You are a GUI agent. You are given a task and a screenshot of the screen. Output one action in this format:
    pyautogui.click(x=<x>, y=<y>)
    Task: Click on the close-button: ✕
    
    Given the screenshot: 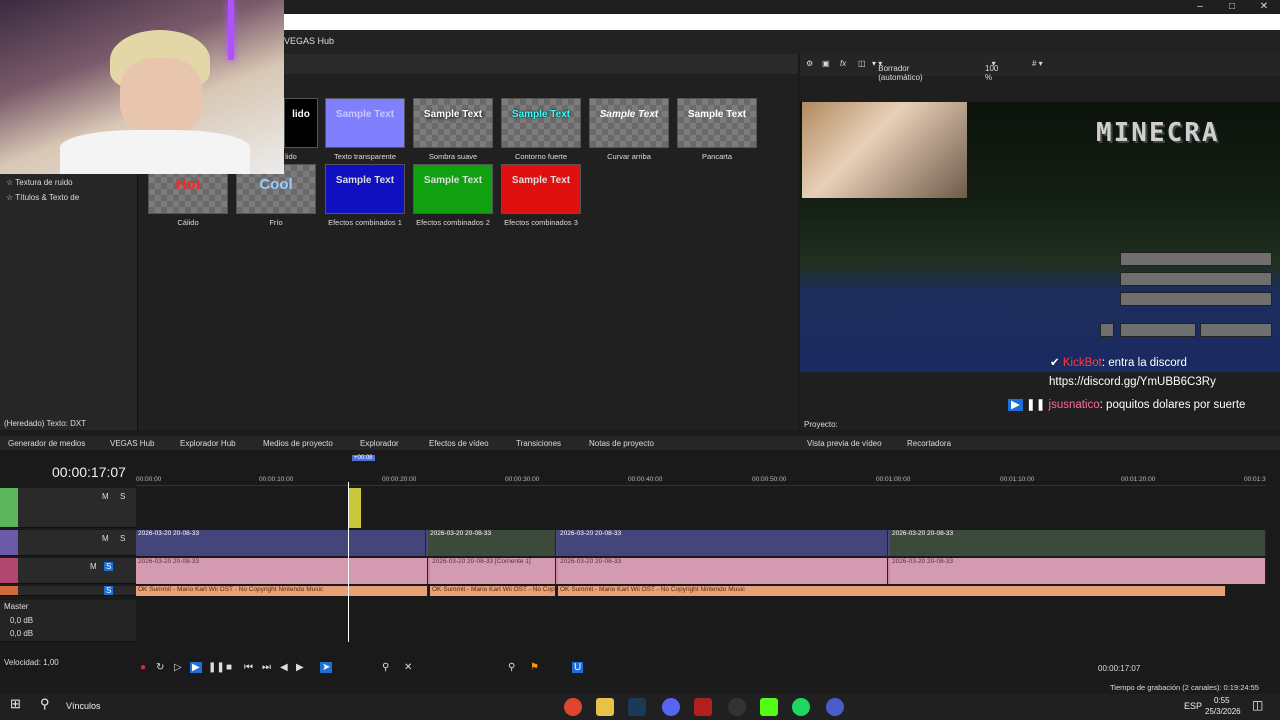 What is the action you would take?
    pyautogui.click(x=1264, y=7)
    